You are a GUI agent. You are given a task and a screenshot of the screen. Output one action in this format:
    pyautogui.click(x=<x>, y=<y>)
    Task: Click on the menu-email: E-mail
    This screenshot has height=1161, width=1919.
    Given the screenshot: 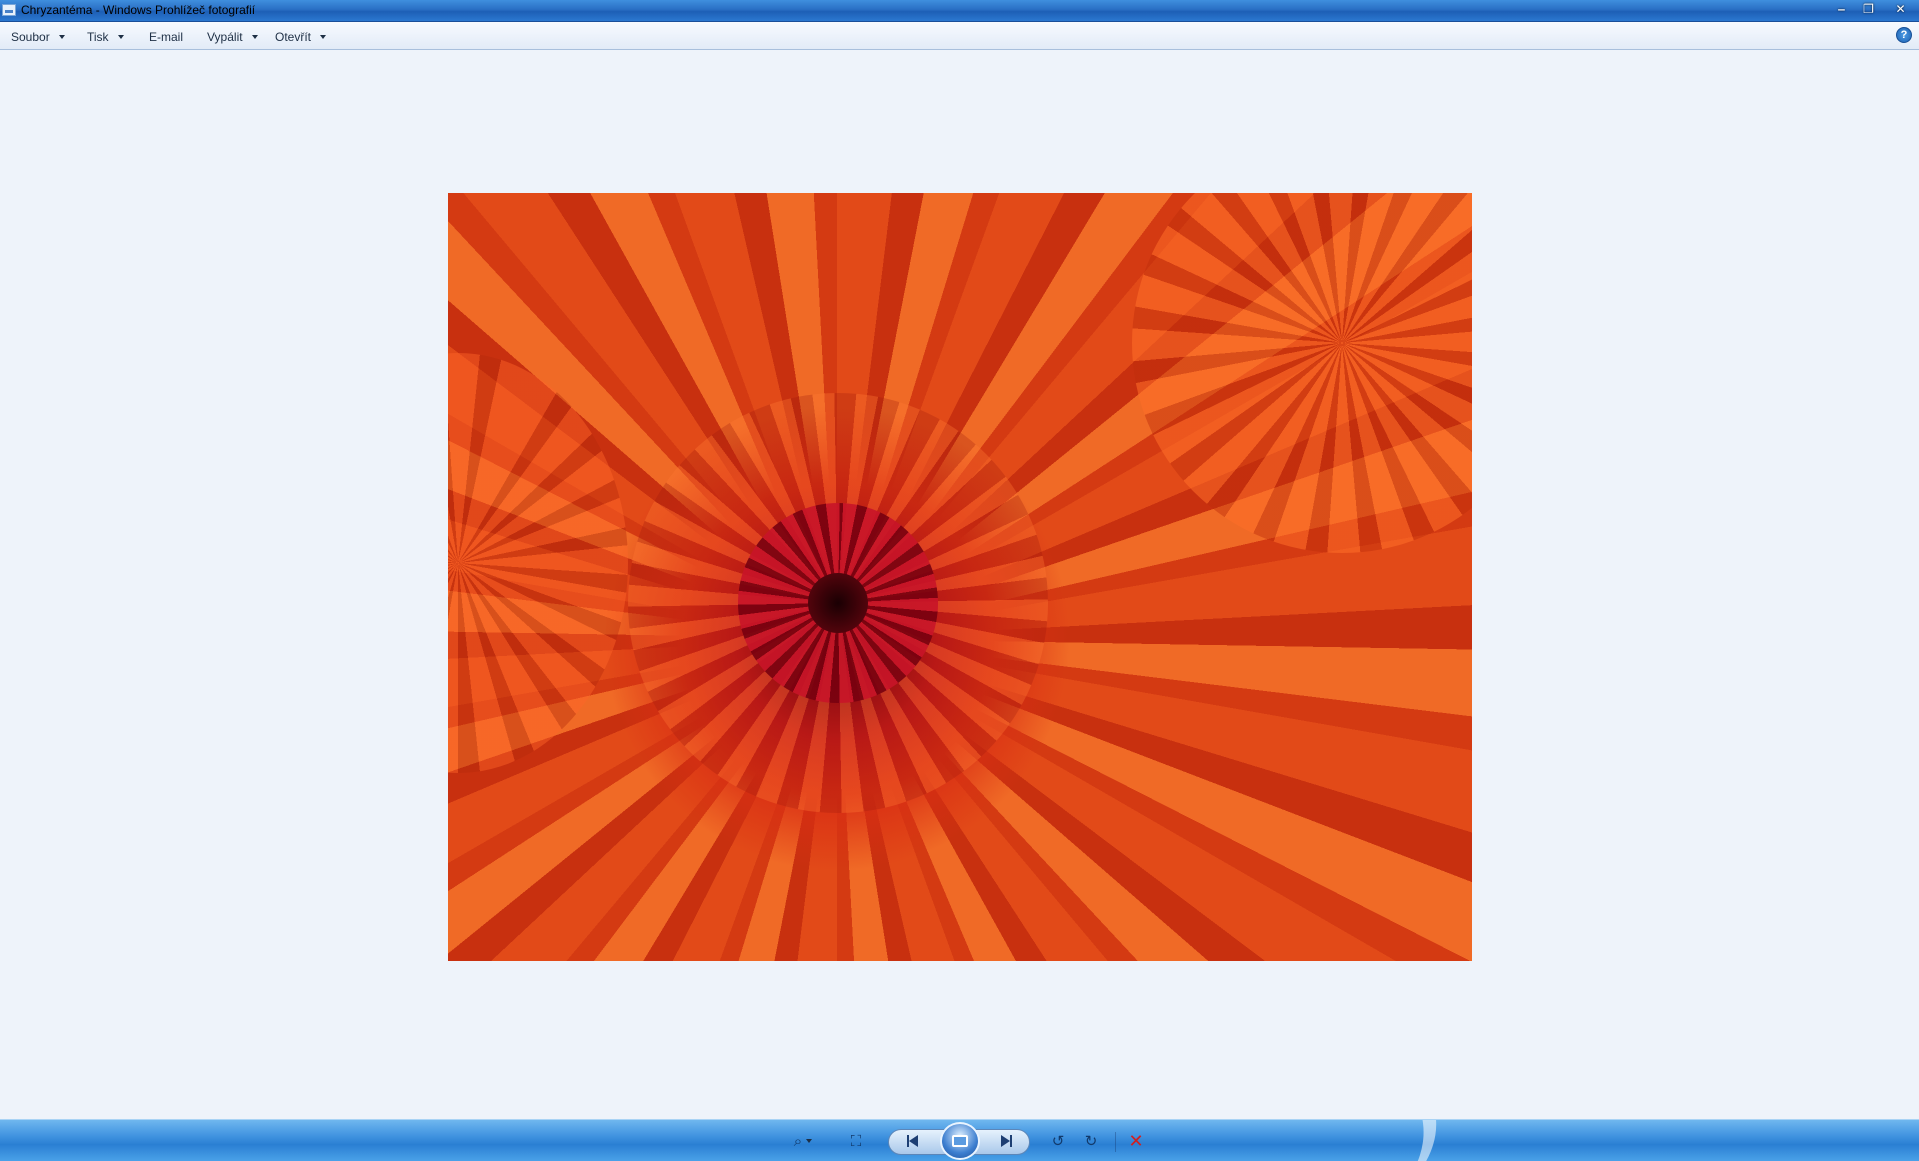 What is the action you would take?
    pyautogui.click(x=166, y=37)
    